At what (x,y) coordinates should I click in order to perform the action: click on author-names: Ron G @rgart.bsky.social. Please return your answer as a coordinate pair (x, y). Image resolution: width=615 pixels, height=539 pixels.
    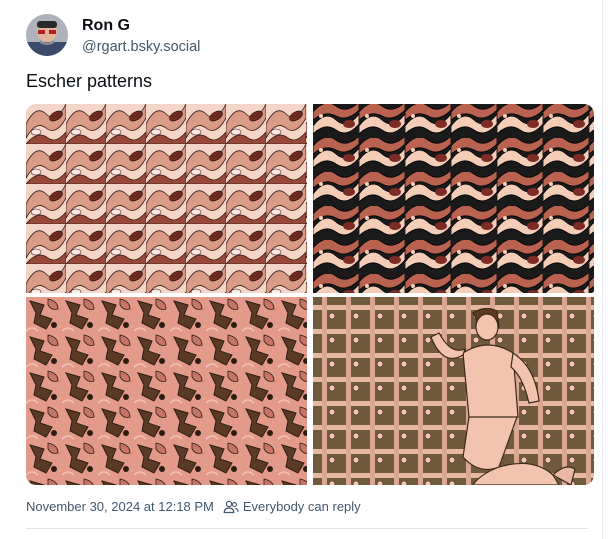
    Looking at the image, I should click on (141, 36).